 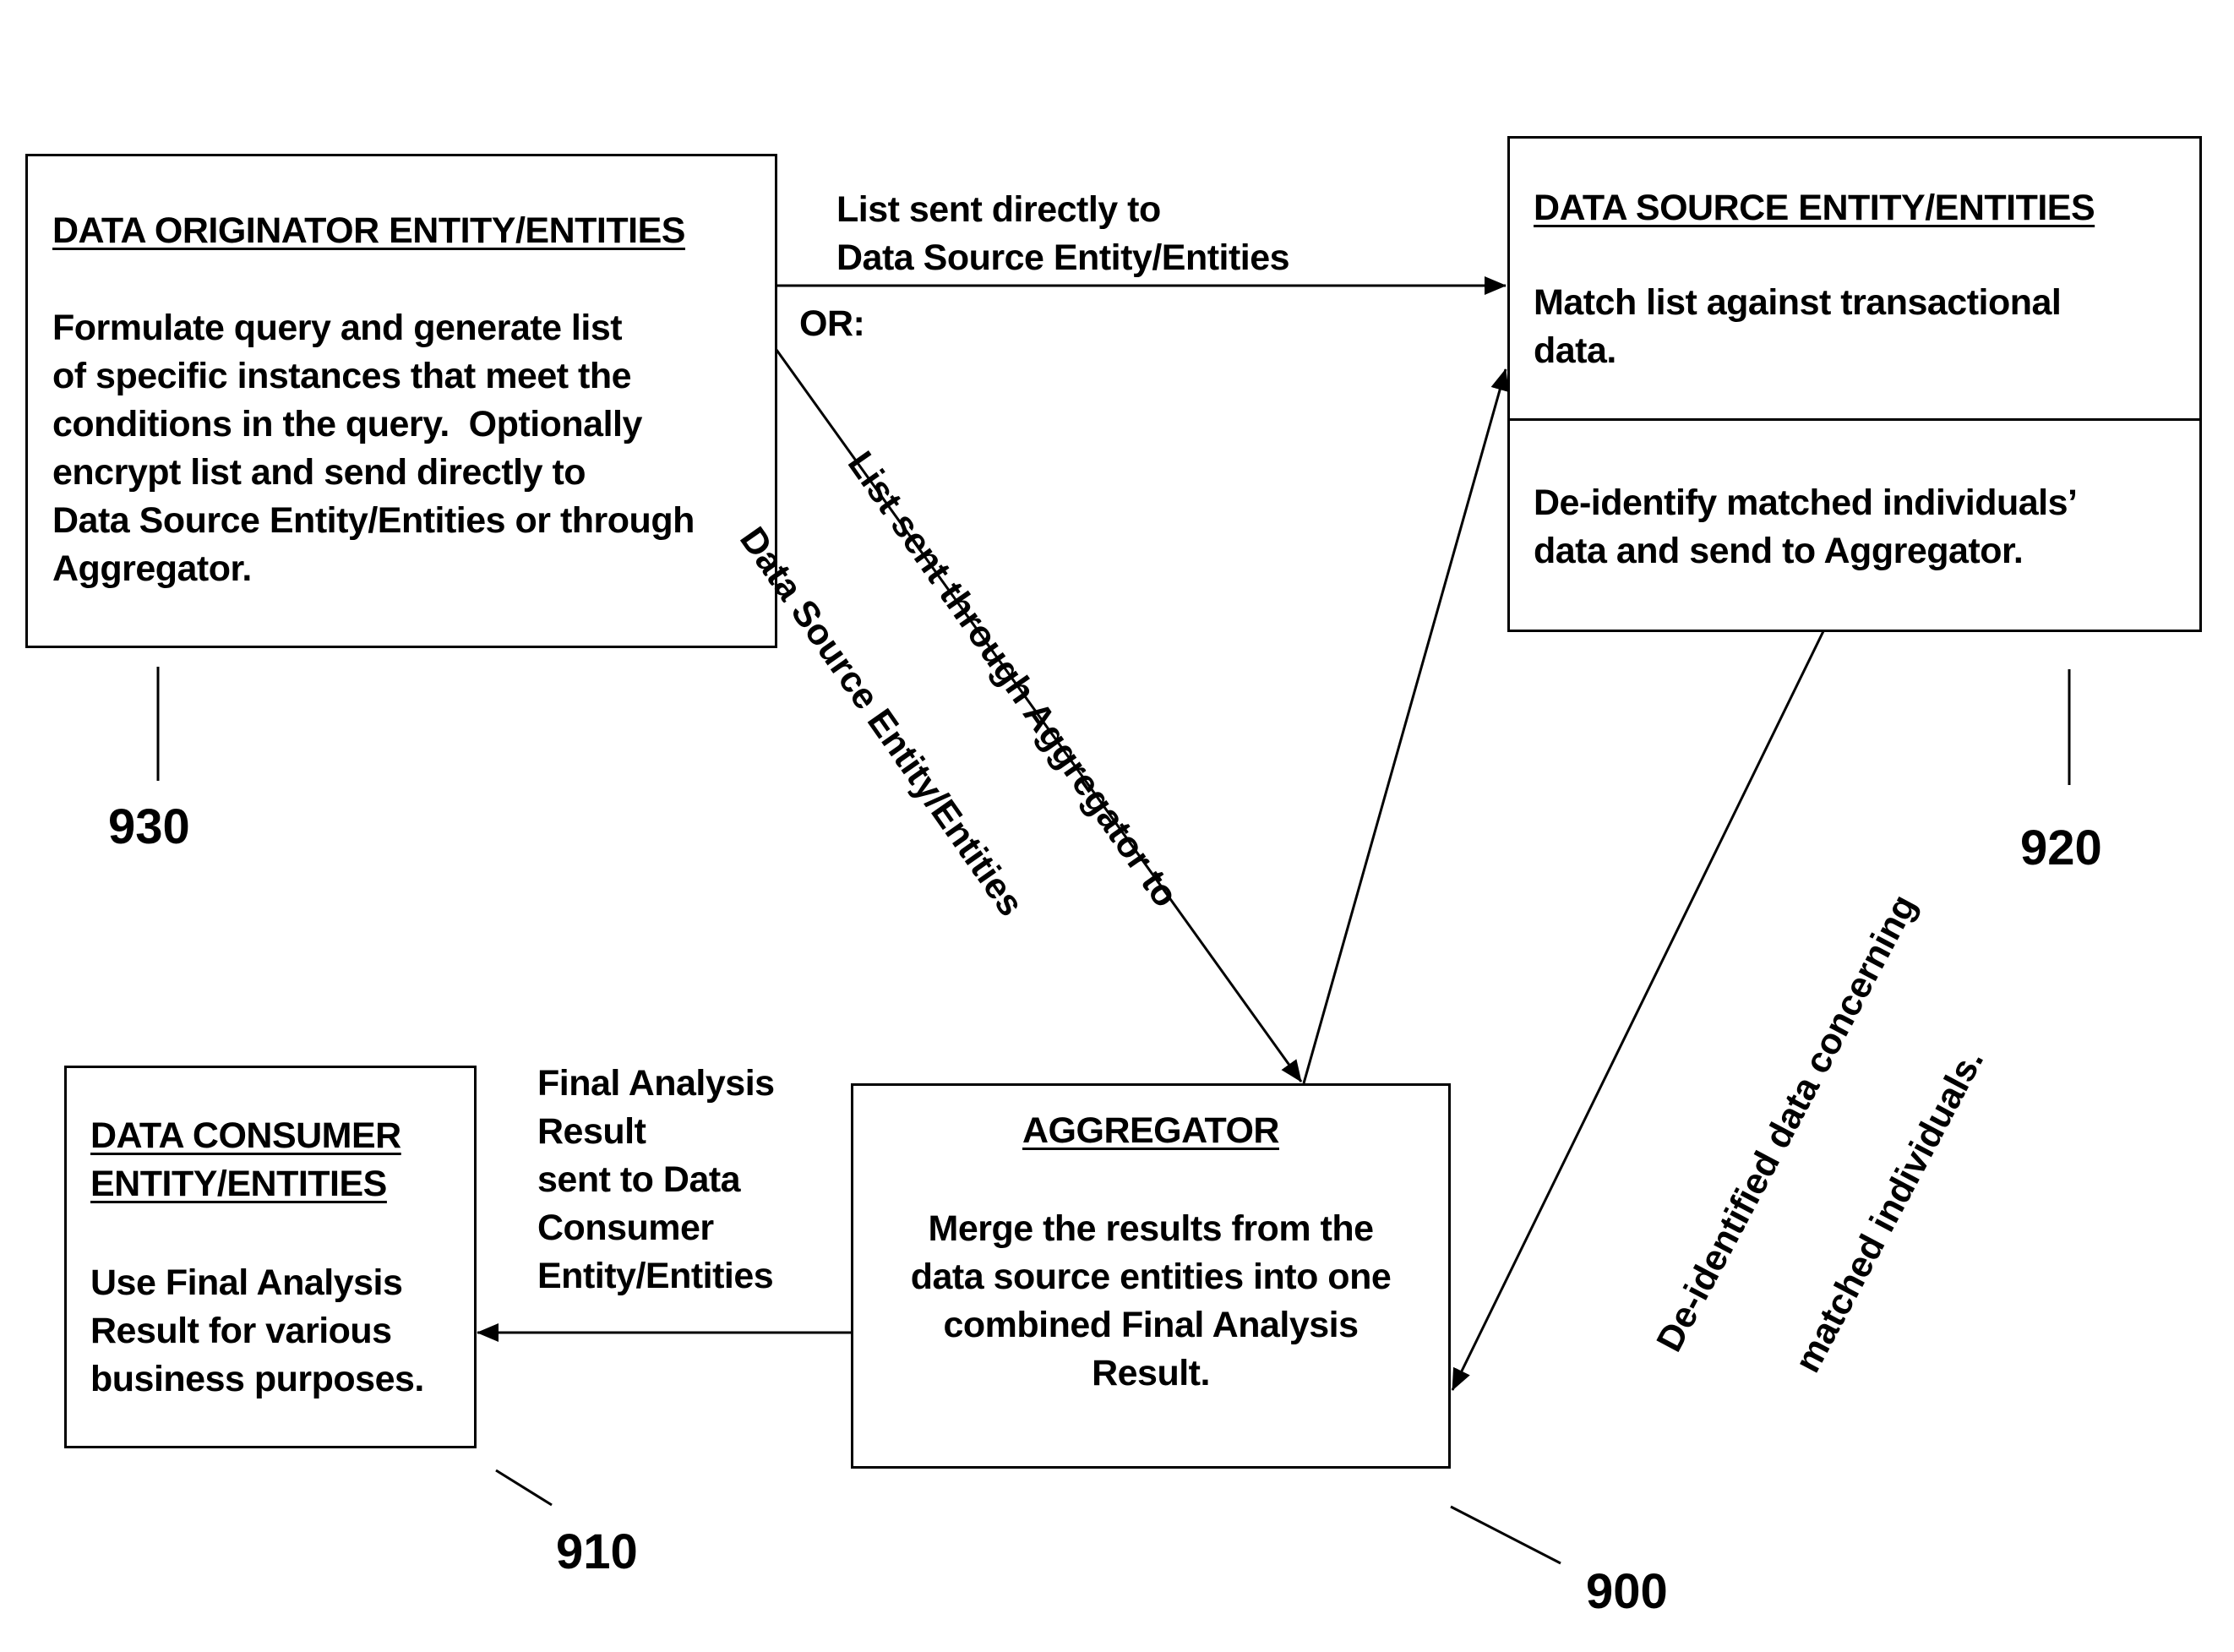 I want to click on body-line: Data Source Entity/Entities or through, so click(x=374, y=521).